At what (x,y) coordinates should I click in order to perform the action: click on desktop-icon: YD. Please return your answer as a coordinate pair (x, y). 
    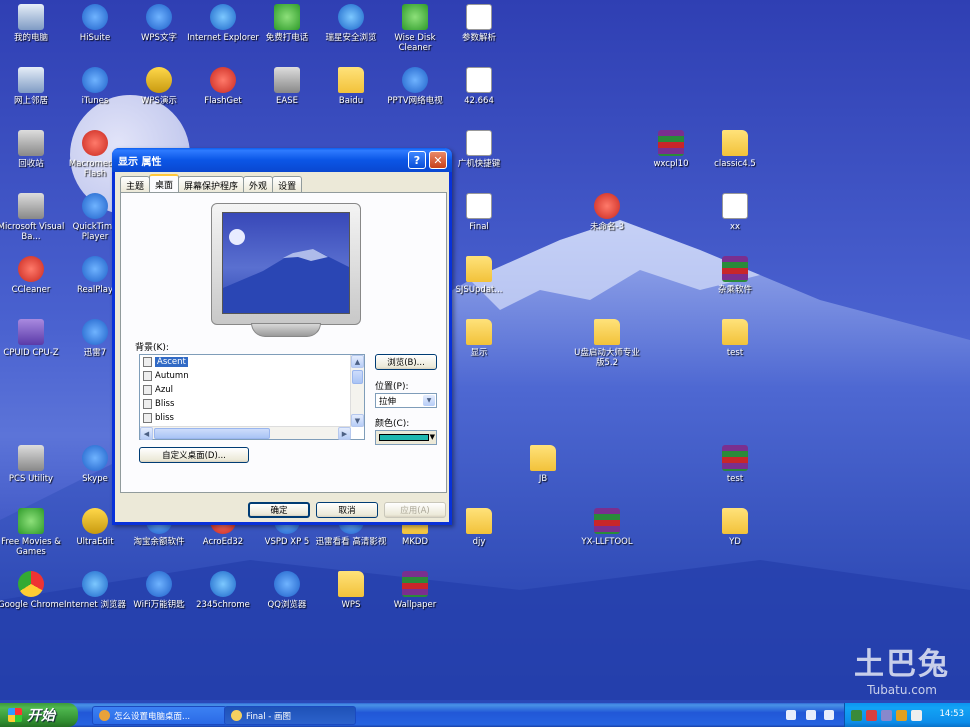
    Looking at the image, I should click on (735, 527).